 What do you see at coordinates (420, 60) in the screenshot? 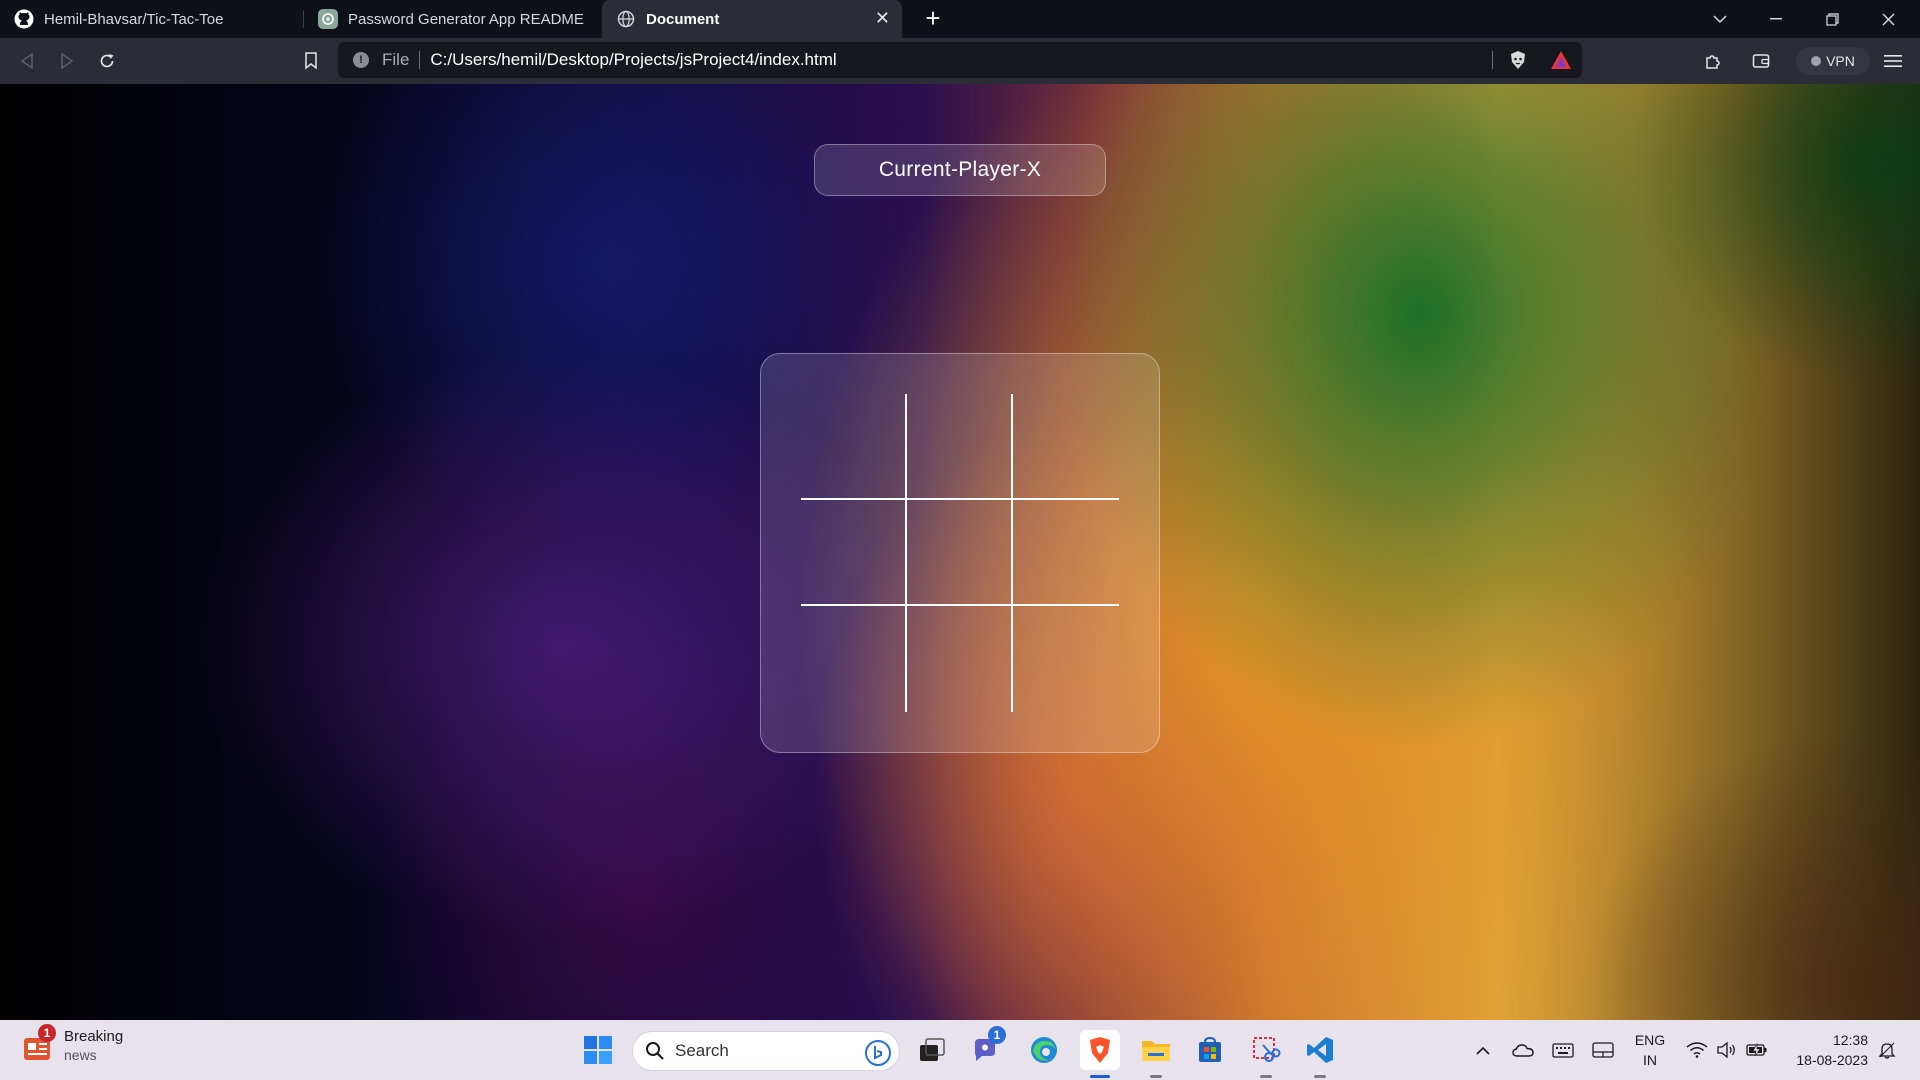
I see `url-divider` at bounding box center [420, 60].